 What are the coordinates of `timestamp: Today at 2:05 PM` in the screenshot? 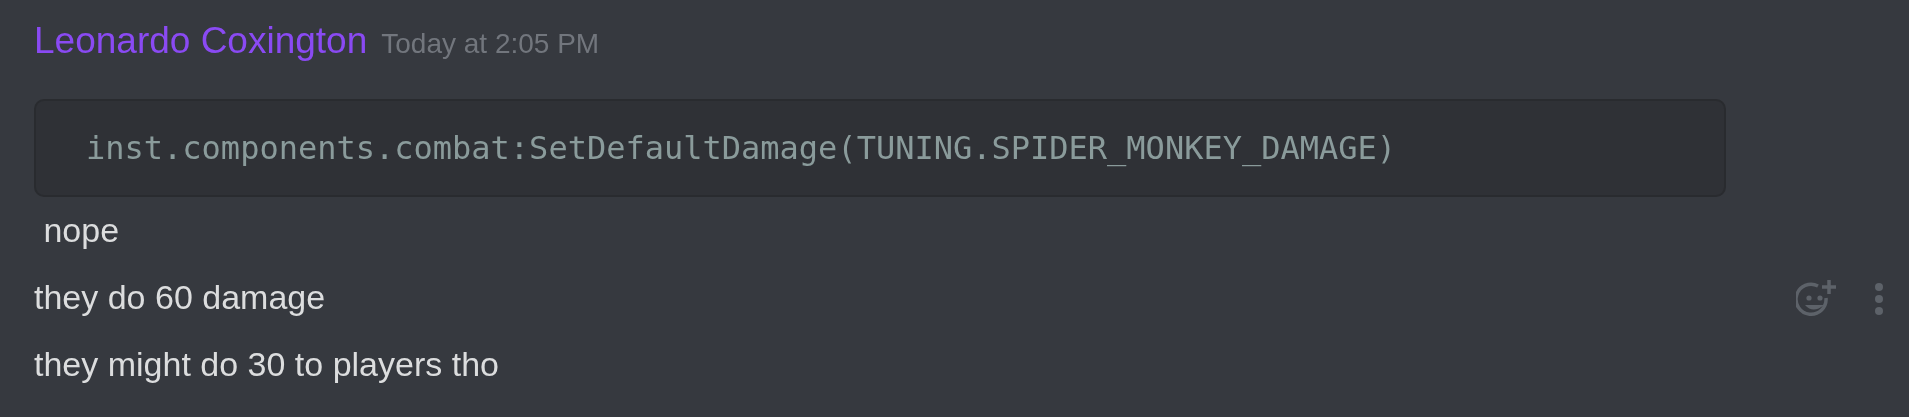 It's located at (490, 44).